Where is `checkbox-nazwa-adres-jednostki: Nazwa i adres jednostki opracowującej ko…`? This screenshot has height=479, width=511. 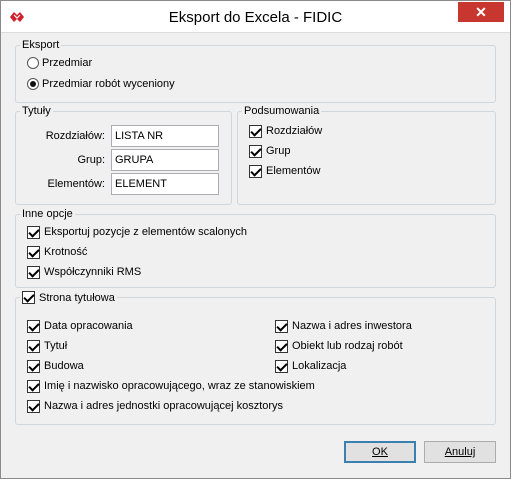 checkbox-nazwa-adres-jednostki: Nazwa i adres jednostki opracowującej ko… is located at coordinates (155, 406).